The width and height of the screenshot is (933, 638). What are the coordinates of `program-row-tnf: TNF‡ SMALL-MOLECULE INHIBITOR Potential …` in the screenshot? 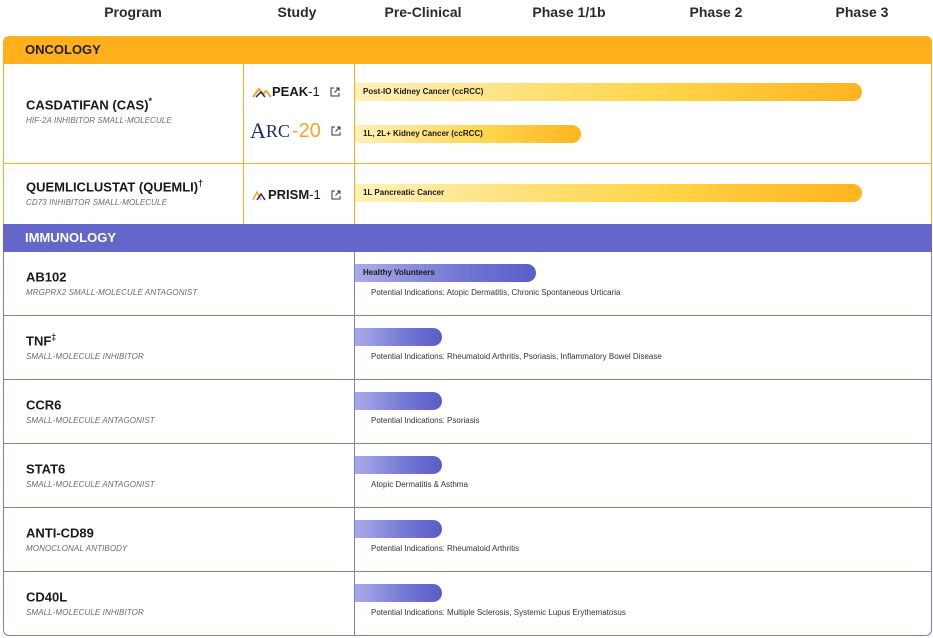 It's located at (467, 348).